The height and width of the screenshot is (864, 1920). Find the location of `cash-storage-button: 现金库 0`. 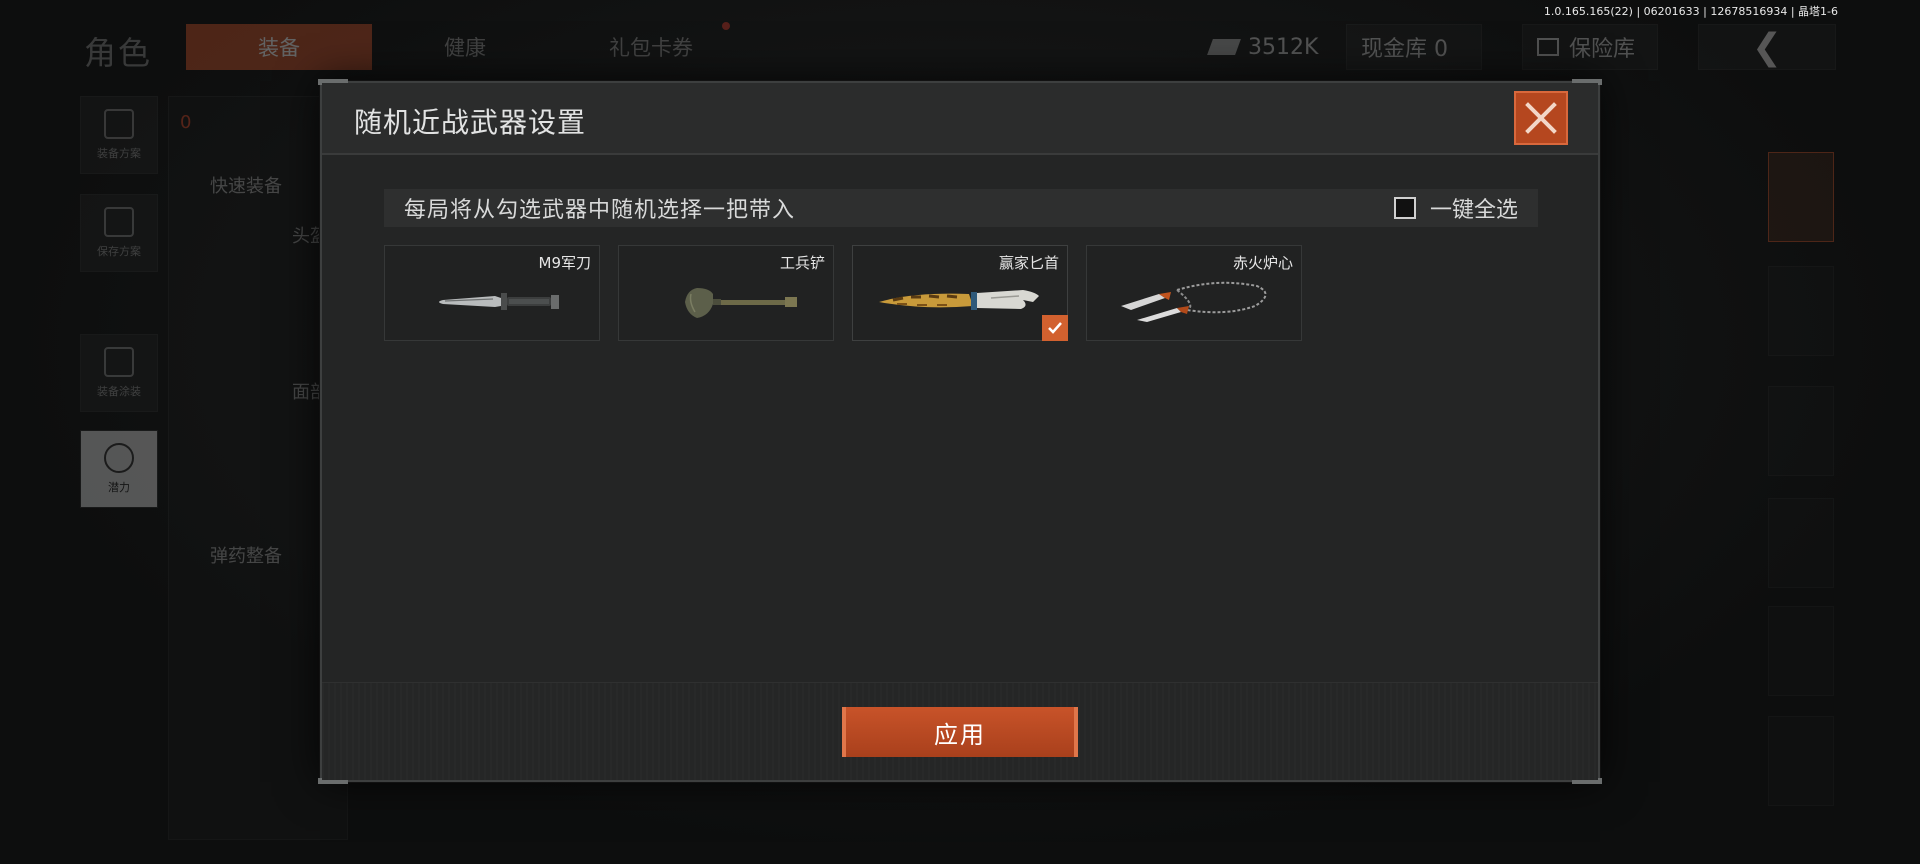

cash-storage-button: 现金库 0 is located at coordinates (1414, 47).